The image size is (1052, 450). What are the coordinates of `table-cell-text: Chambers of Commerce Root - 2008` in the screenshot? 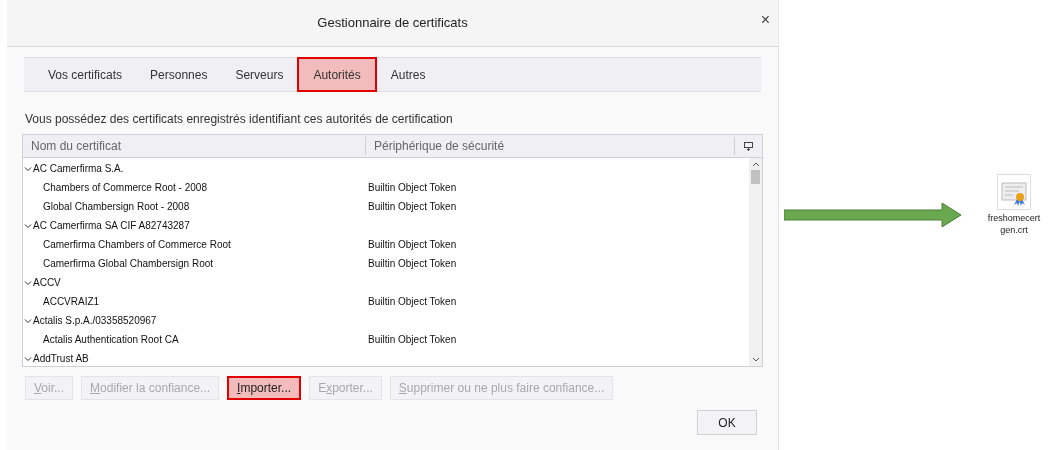 It's located at (125, 188).